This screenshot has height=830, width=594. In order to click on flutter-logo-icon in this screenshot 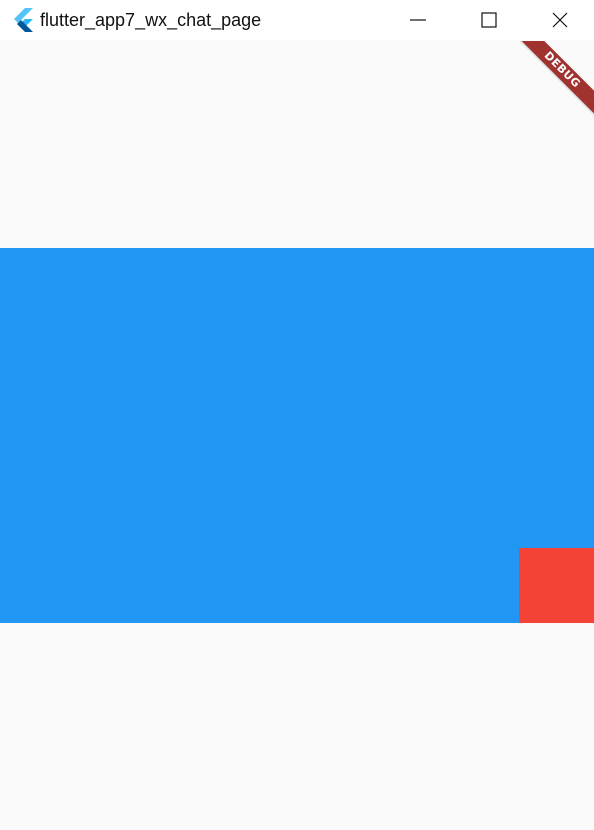, I will do `click(23, 20)`.